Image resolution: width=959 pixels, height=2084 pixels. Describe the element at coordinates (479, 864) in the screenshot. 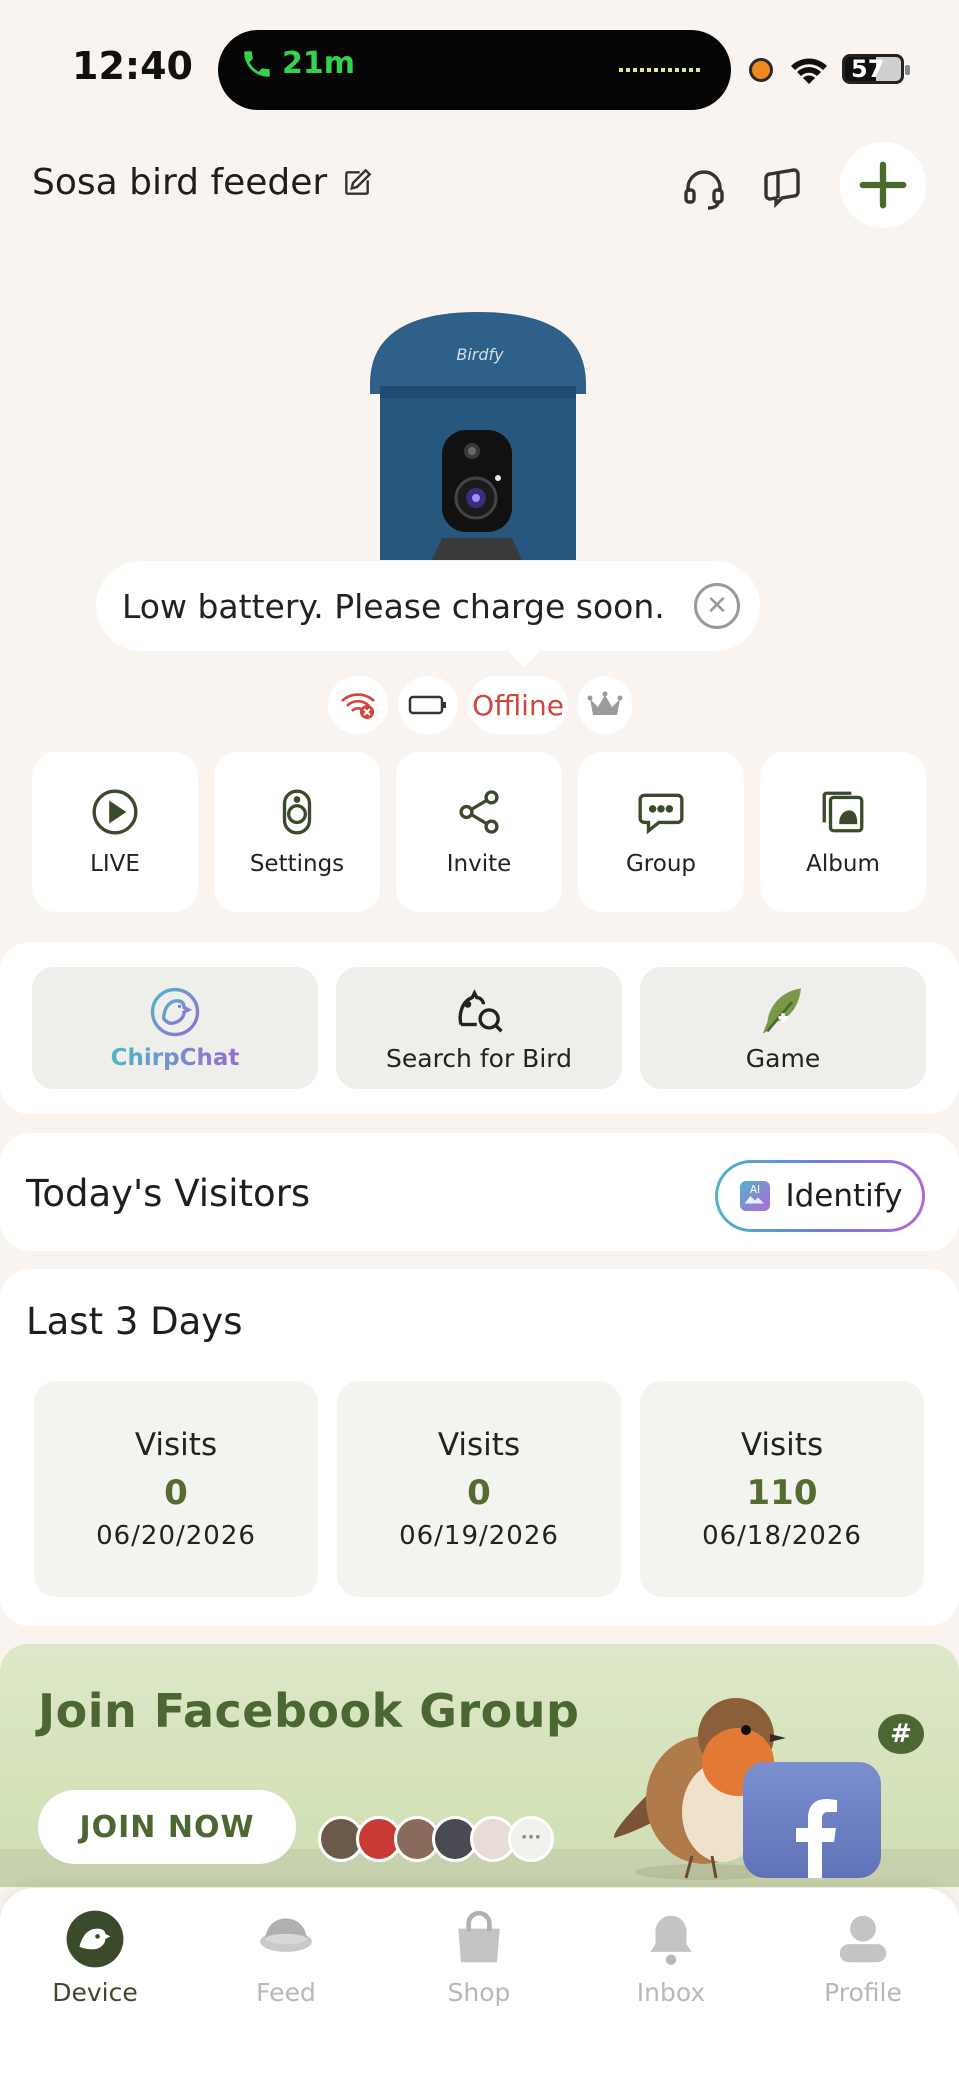

I see `invite-label: Invite` at that location.